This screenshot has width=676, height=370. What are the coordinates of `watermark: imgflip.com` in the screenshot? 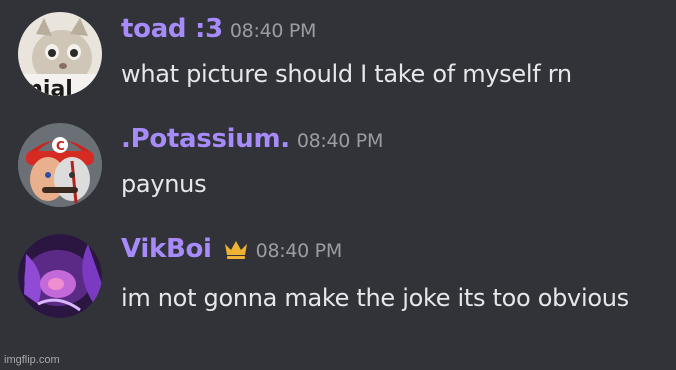 It's located at (32, 360).